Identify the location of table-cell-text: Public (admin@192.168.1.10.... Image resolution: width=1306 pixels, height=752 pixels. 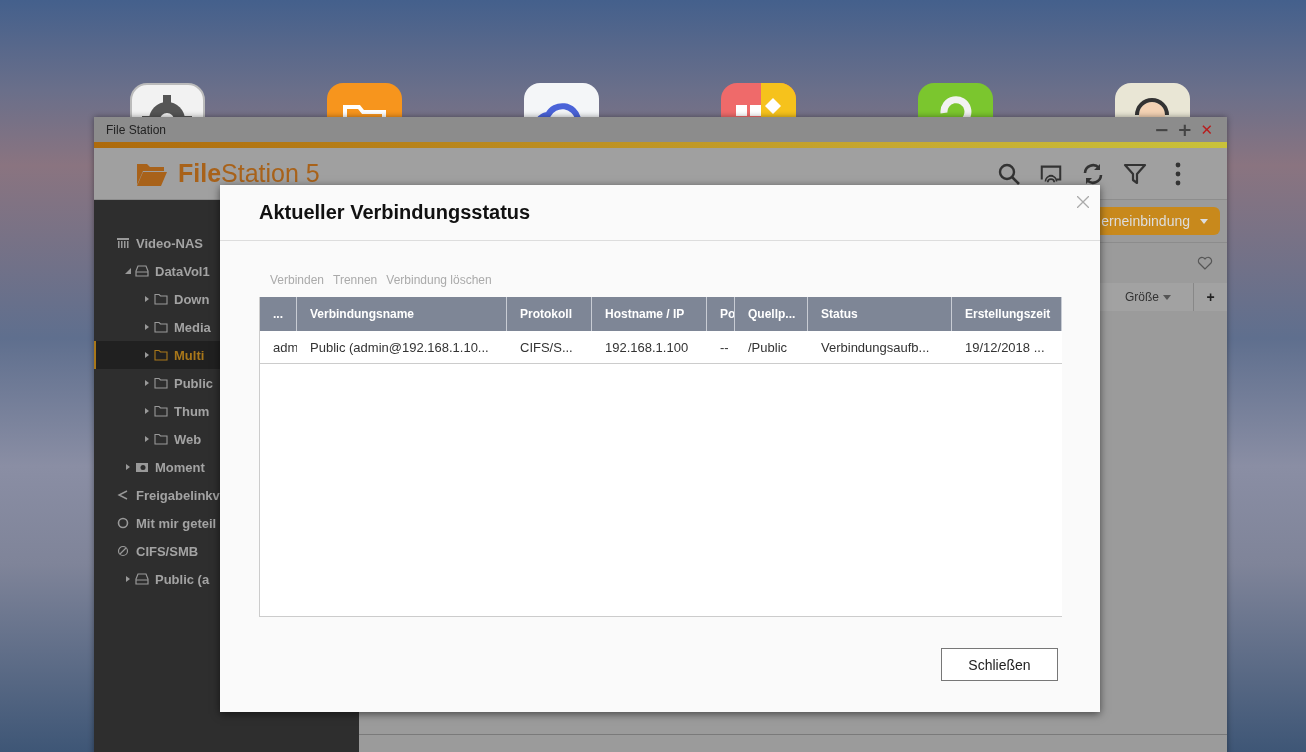
(399, 347).